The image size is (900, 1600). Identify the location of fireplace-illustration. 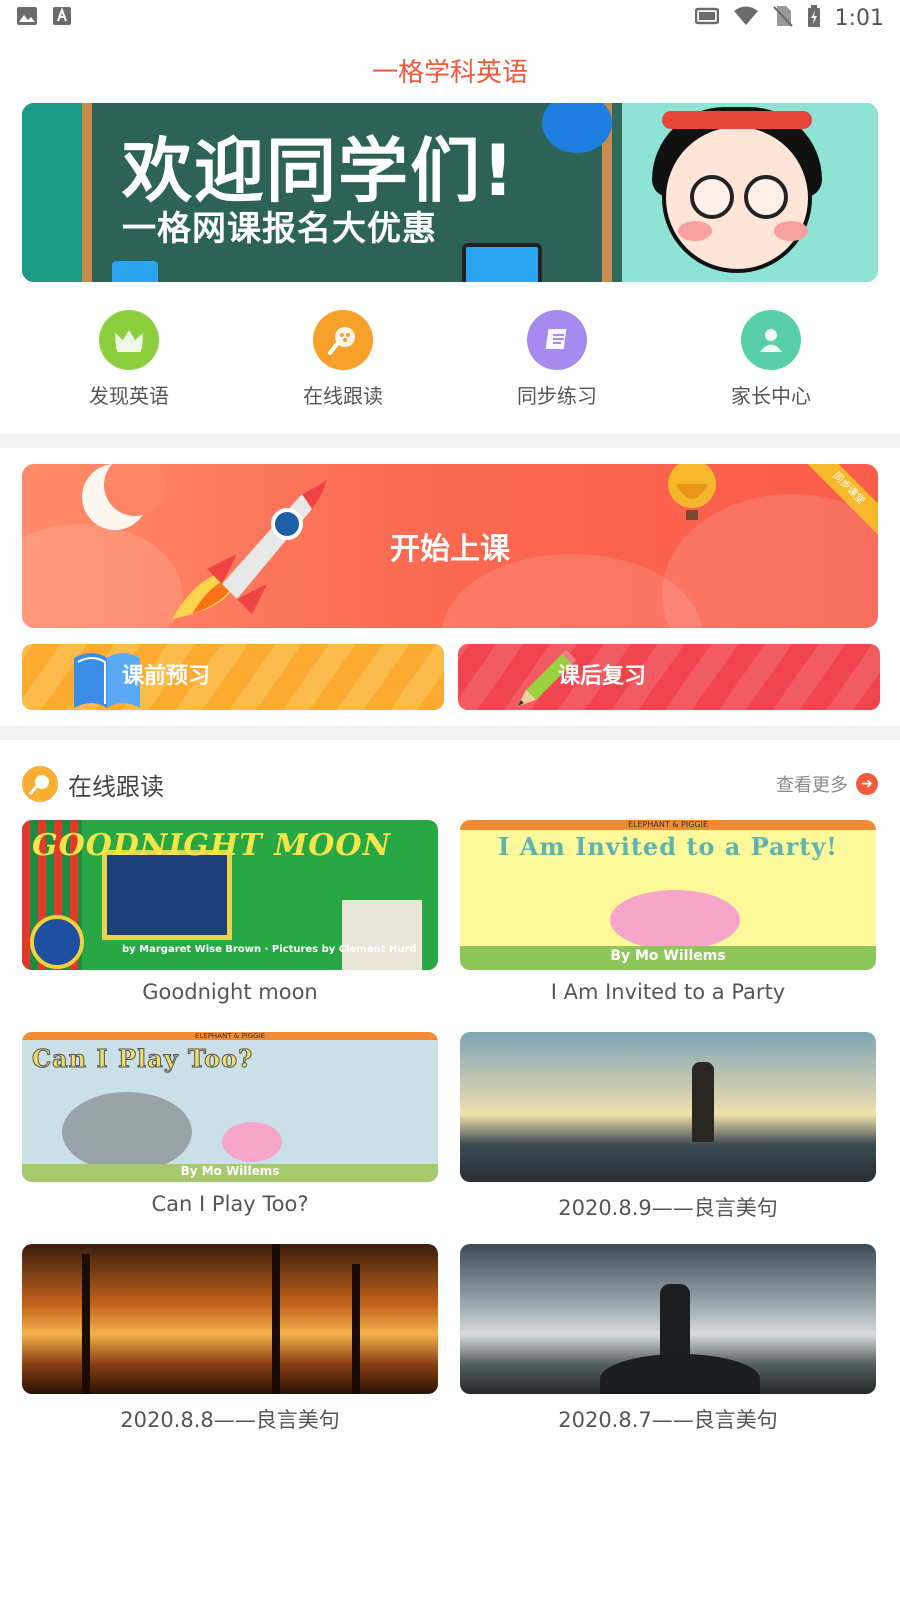
(382, 935).